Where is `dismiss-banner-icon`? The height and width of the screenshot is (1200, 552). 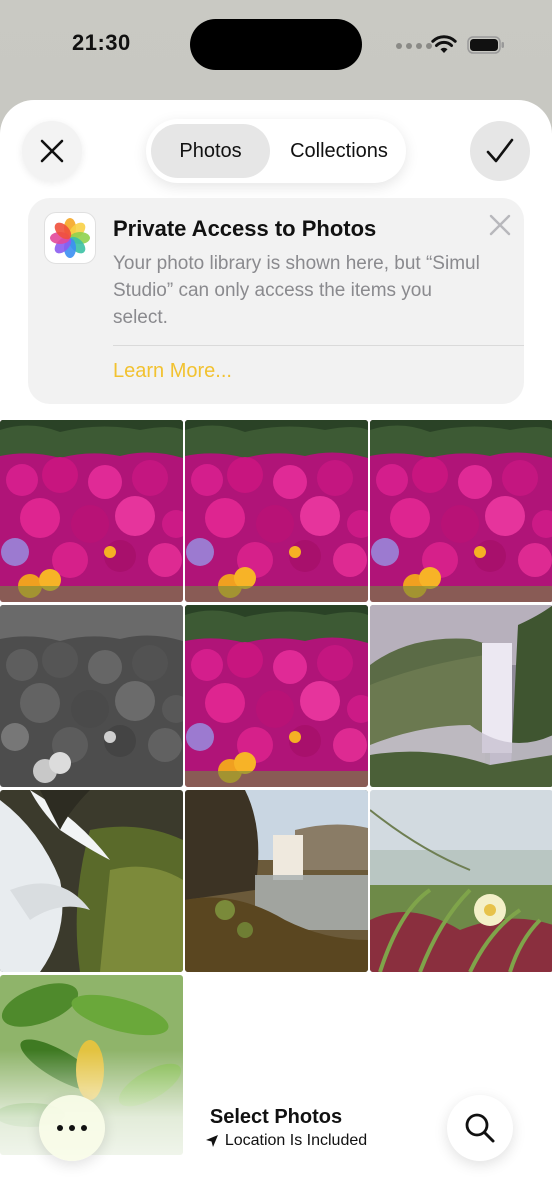
dismiss-banner-icon is located at coordinates (500, 225).